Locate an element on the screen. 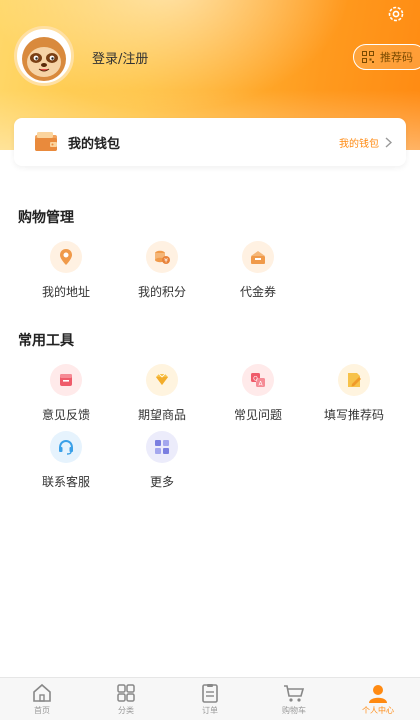 The image size is (420, 720). feedback-item: 意见反馈 is located at coordinates (66, 393).